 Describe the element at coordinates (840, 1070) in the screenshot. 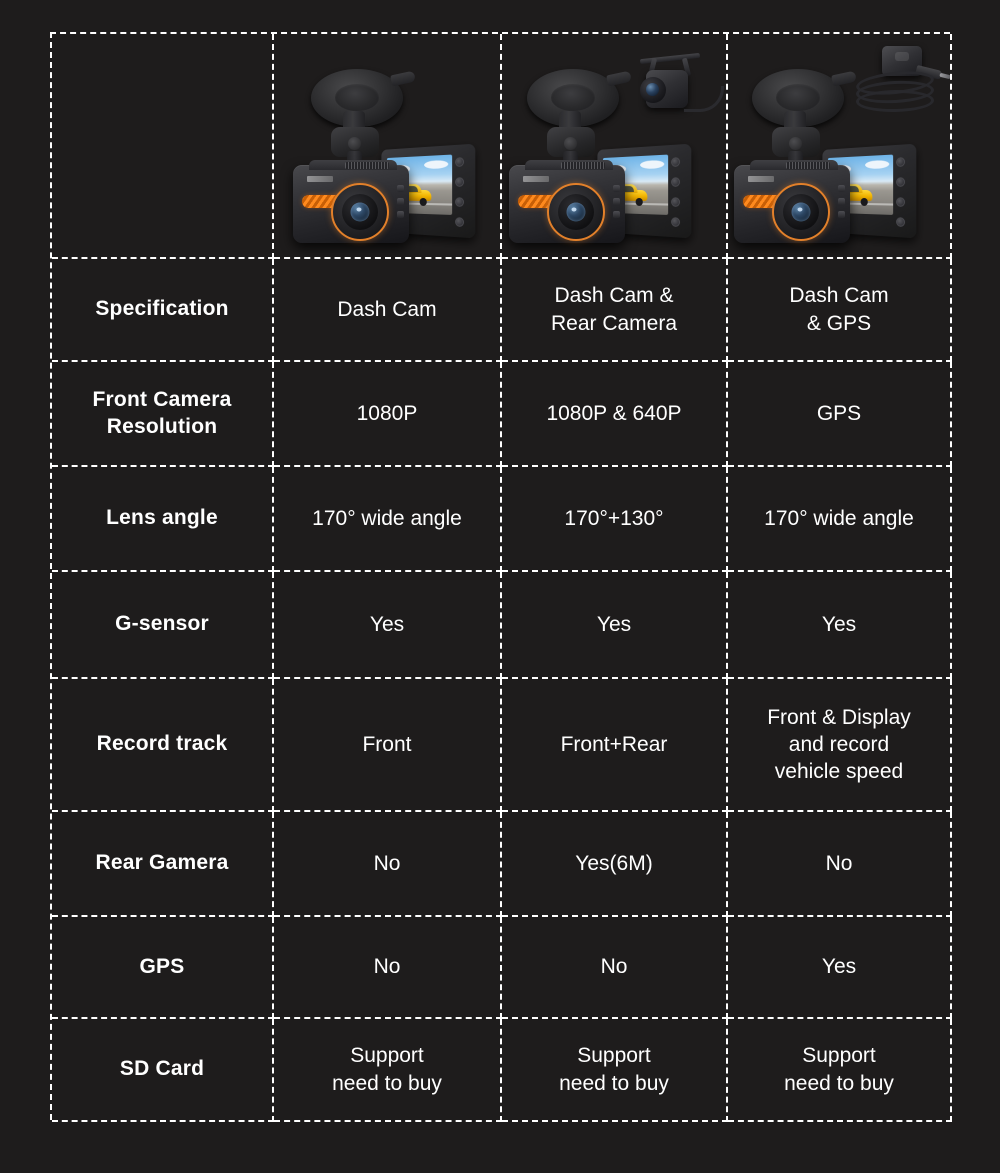

I see `cell-sd-card-col3: Support need to buy` at that location.